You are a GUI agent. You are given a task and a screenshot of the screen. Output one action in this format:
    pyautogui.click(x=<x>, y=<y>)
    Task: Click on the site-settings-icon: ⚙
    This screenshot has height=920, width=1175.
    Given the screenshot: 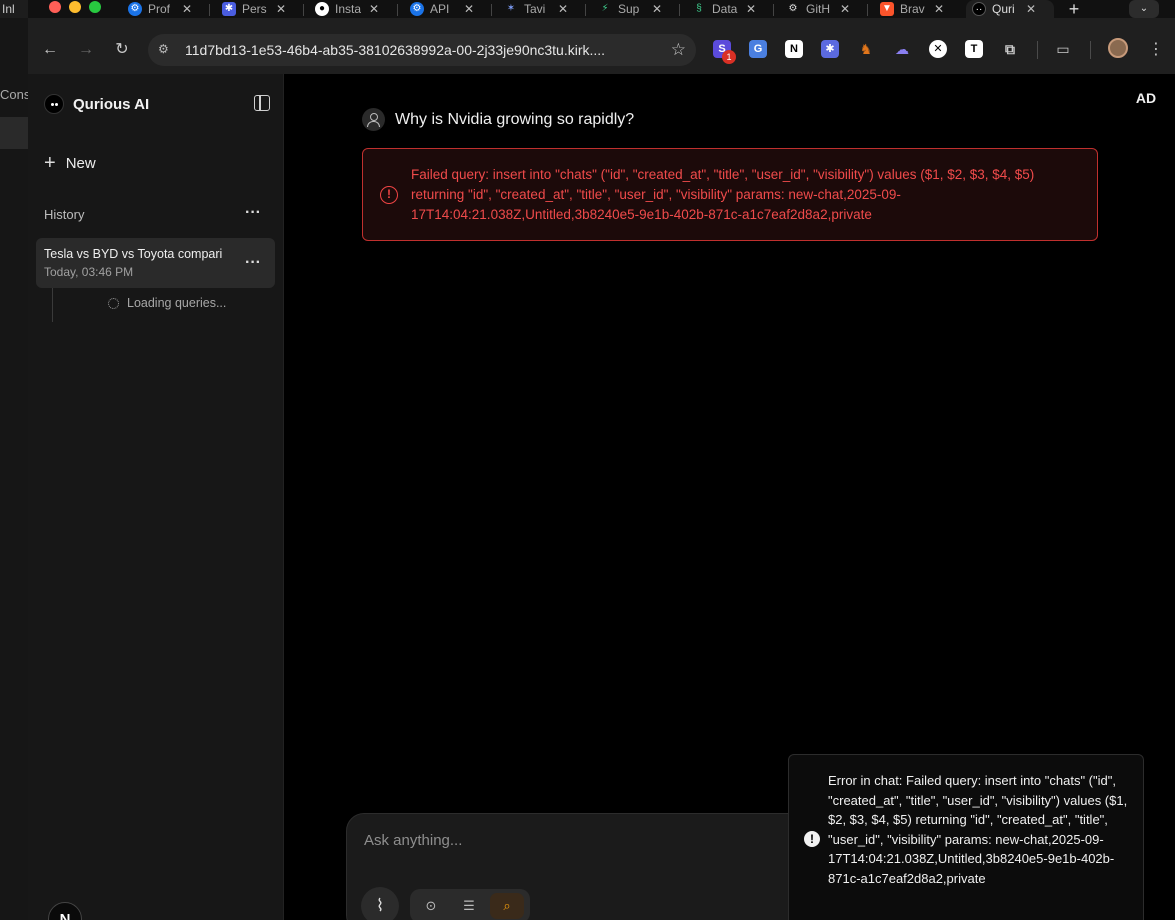 What is the action you would take?
    pyautogui.click(x=166, y=50)
    